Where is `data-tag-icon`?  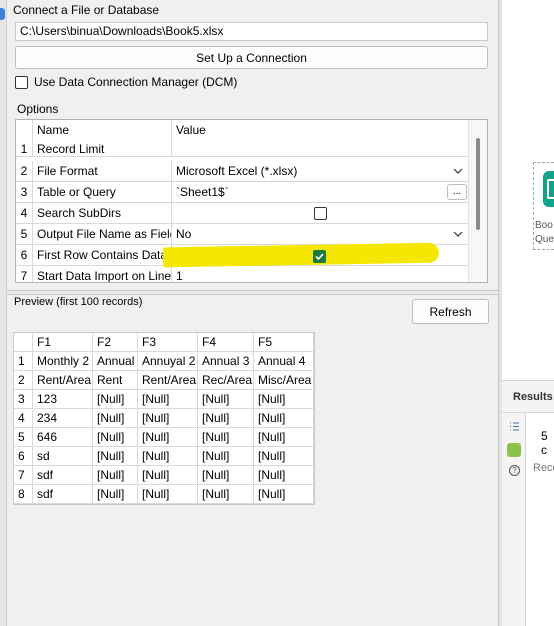 data-tag-icon is located at coordinates (514, 450).